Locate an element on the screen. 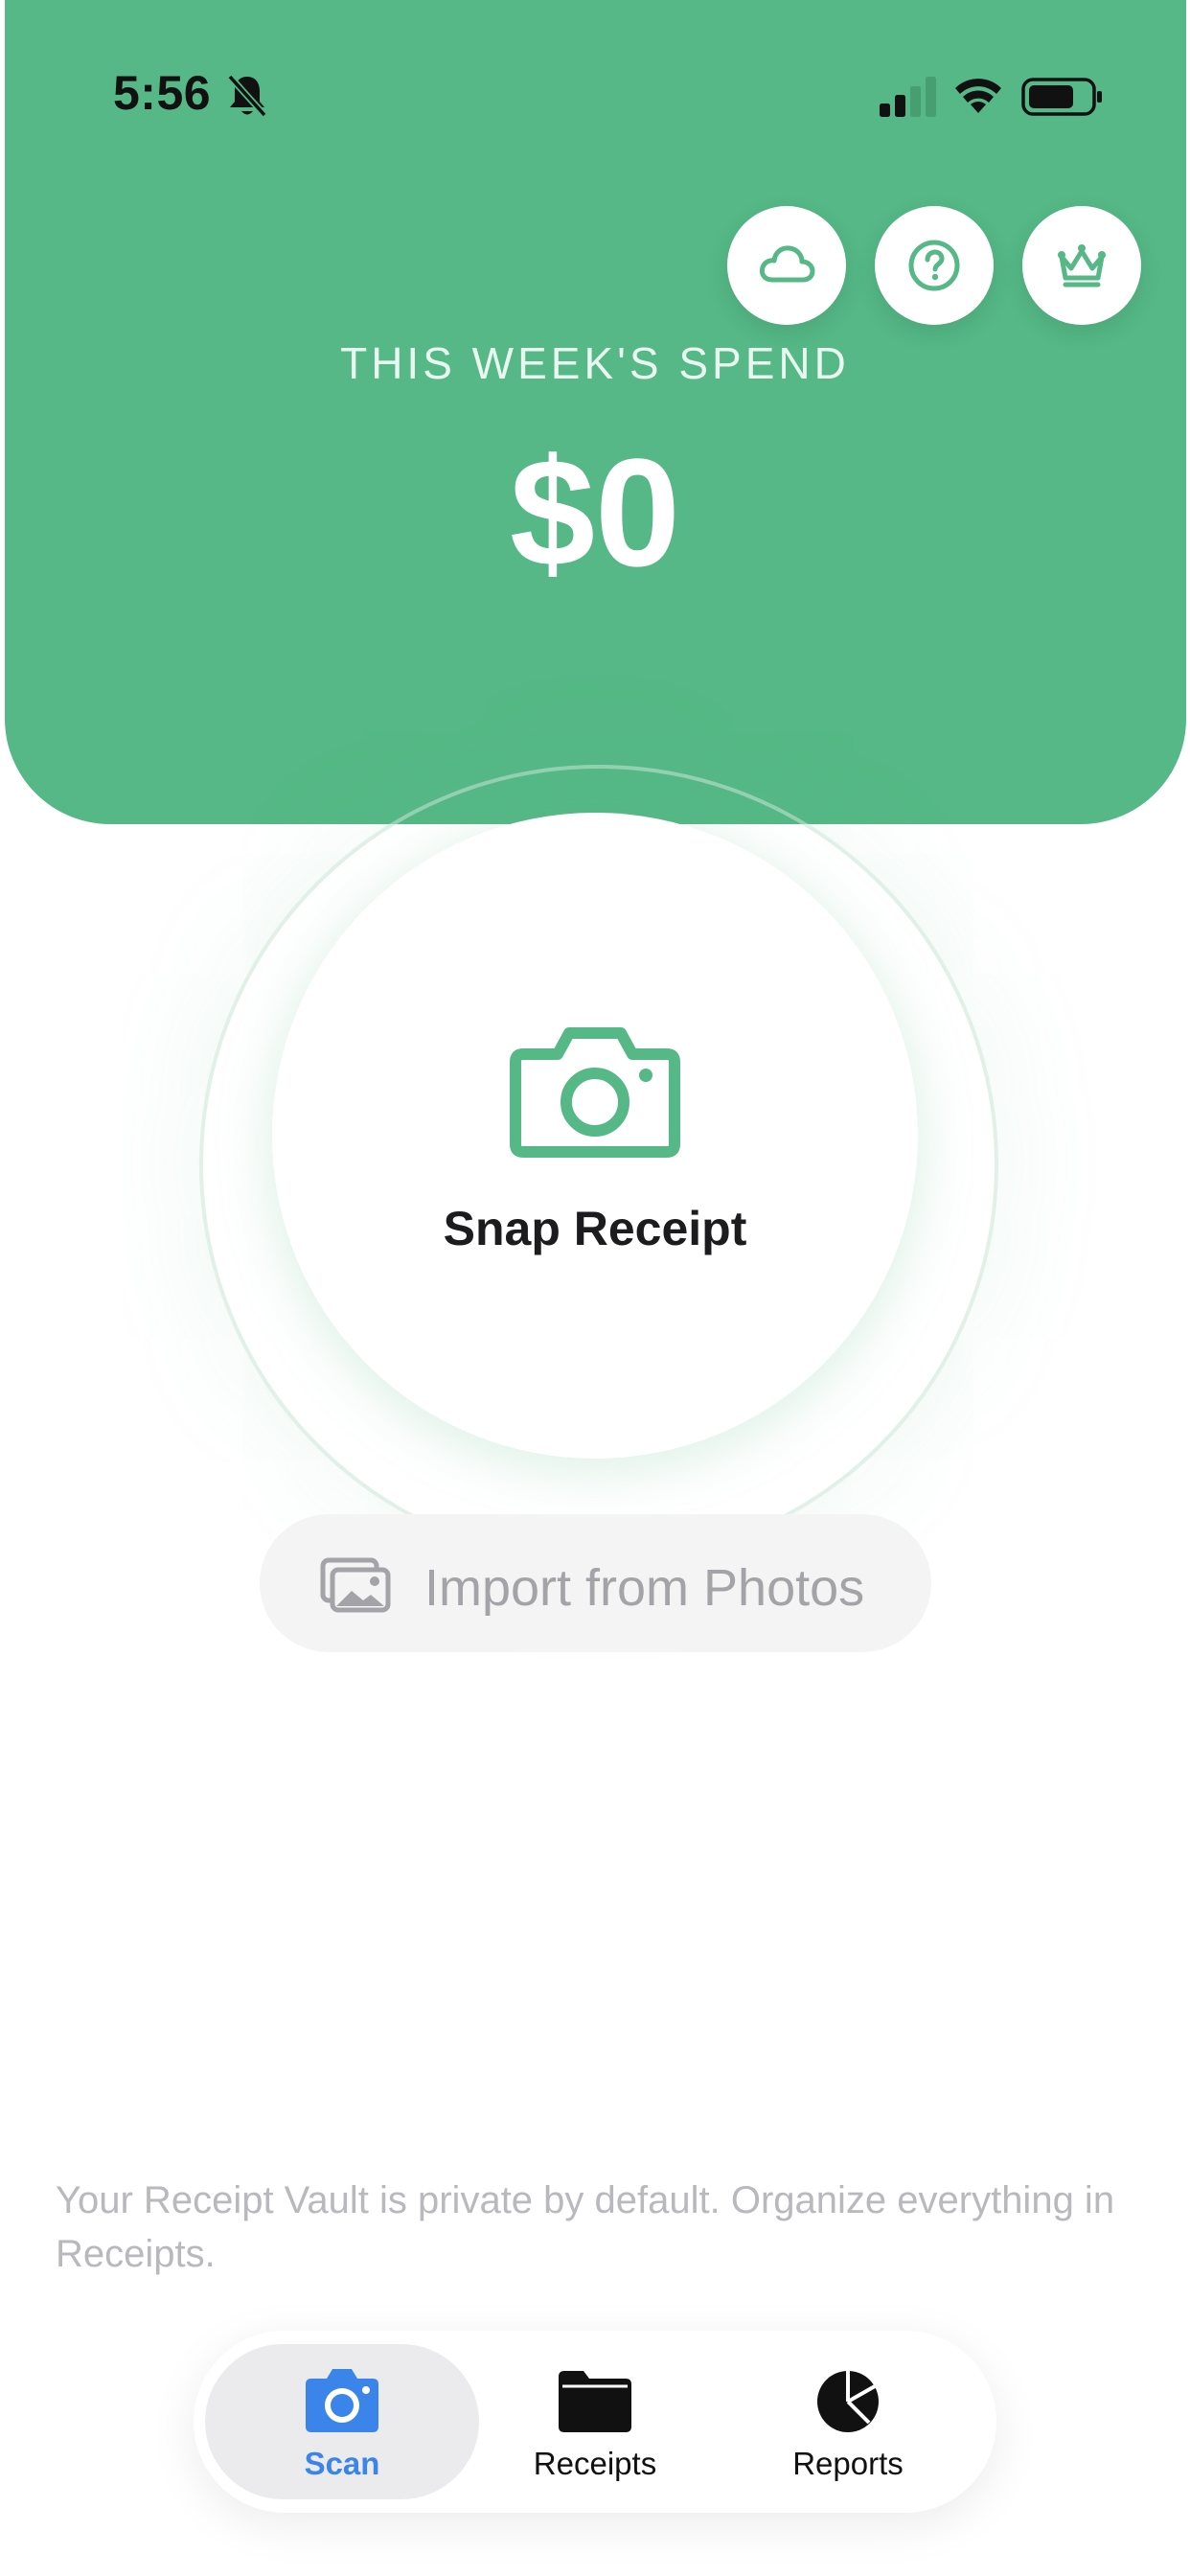 The image size is (1190, 2576). pie-chart-icon is located at coordinates (848, 2401).